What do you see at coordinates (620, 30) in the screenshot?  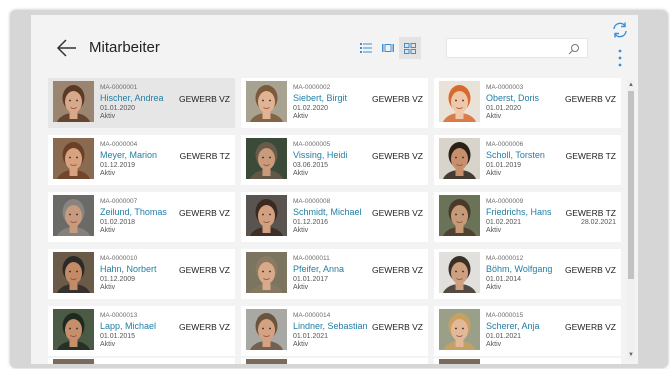 I see `refresh-icon` at bounding box center [620, 30].